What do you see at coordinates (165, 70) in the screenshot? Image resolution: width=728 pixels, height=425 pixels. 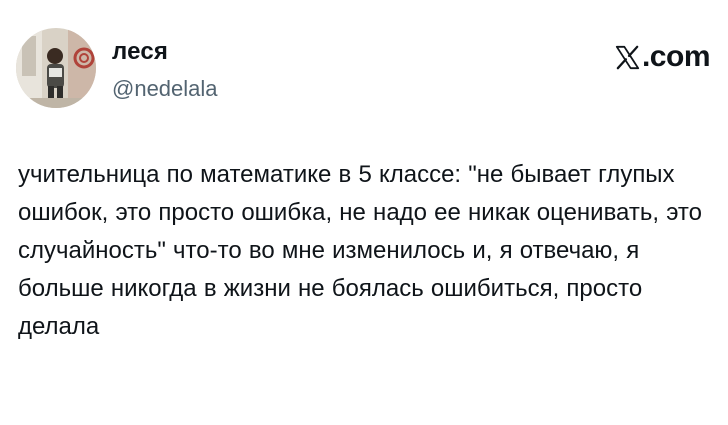 I see `author-names: леся @nedelala` at bounding box center [165, 70].